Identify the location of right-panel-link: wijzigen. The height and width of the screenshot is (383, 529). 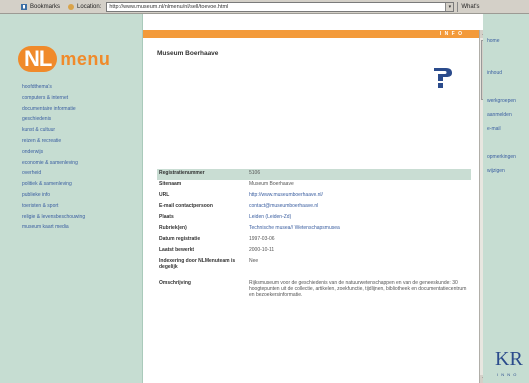
(496, 171).